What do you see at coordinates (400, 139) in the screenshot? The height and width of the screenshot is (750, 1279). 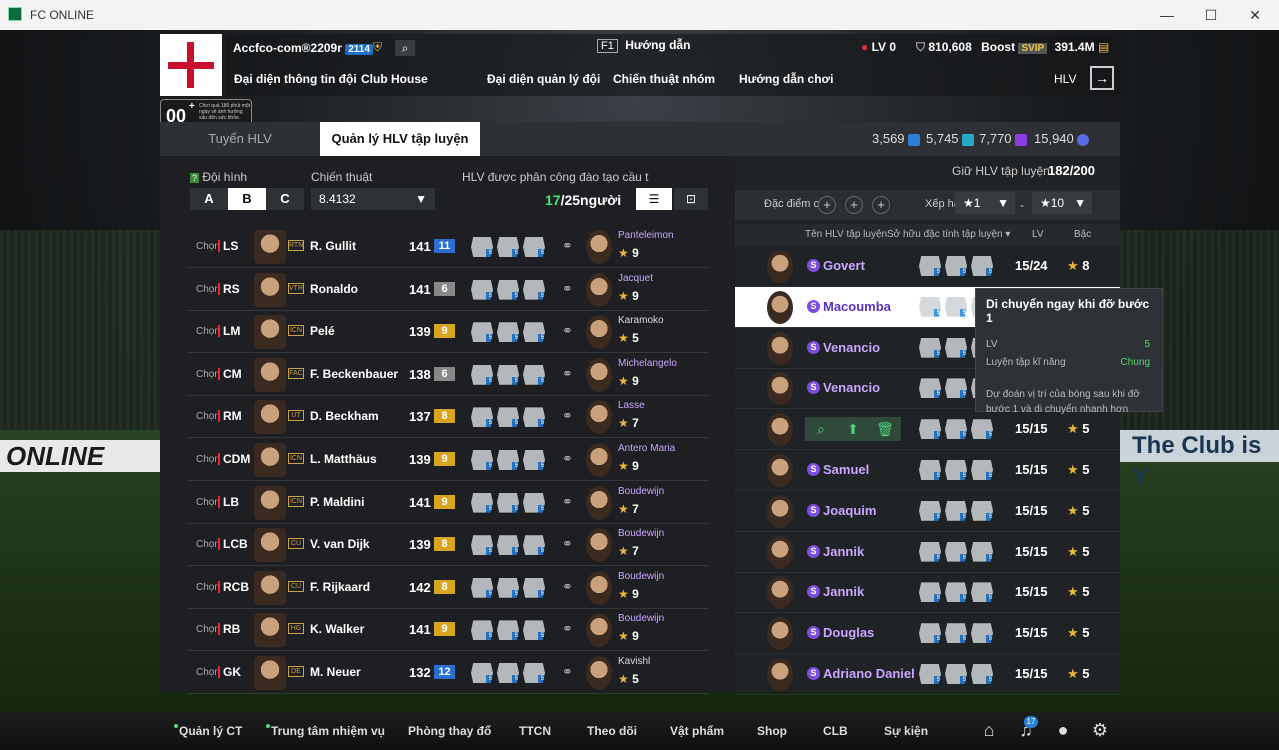 I see `tab-manage-coaches: Quản lý HLV tập luyện` at bounding box center [400, 139].